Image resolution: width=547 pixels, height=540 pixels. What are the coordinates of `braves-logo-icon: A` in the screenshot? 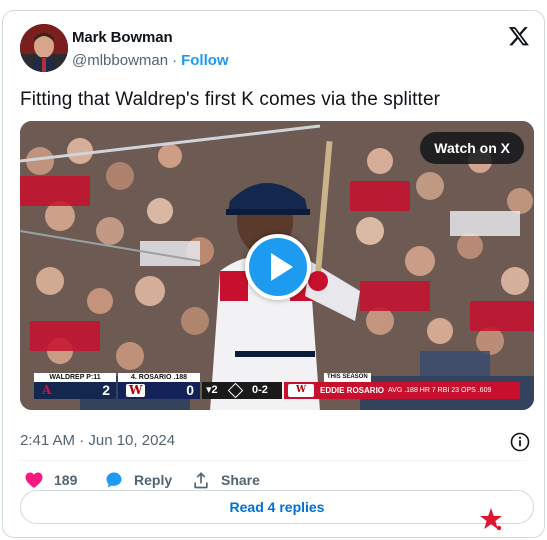 It's located at (47, 390).